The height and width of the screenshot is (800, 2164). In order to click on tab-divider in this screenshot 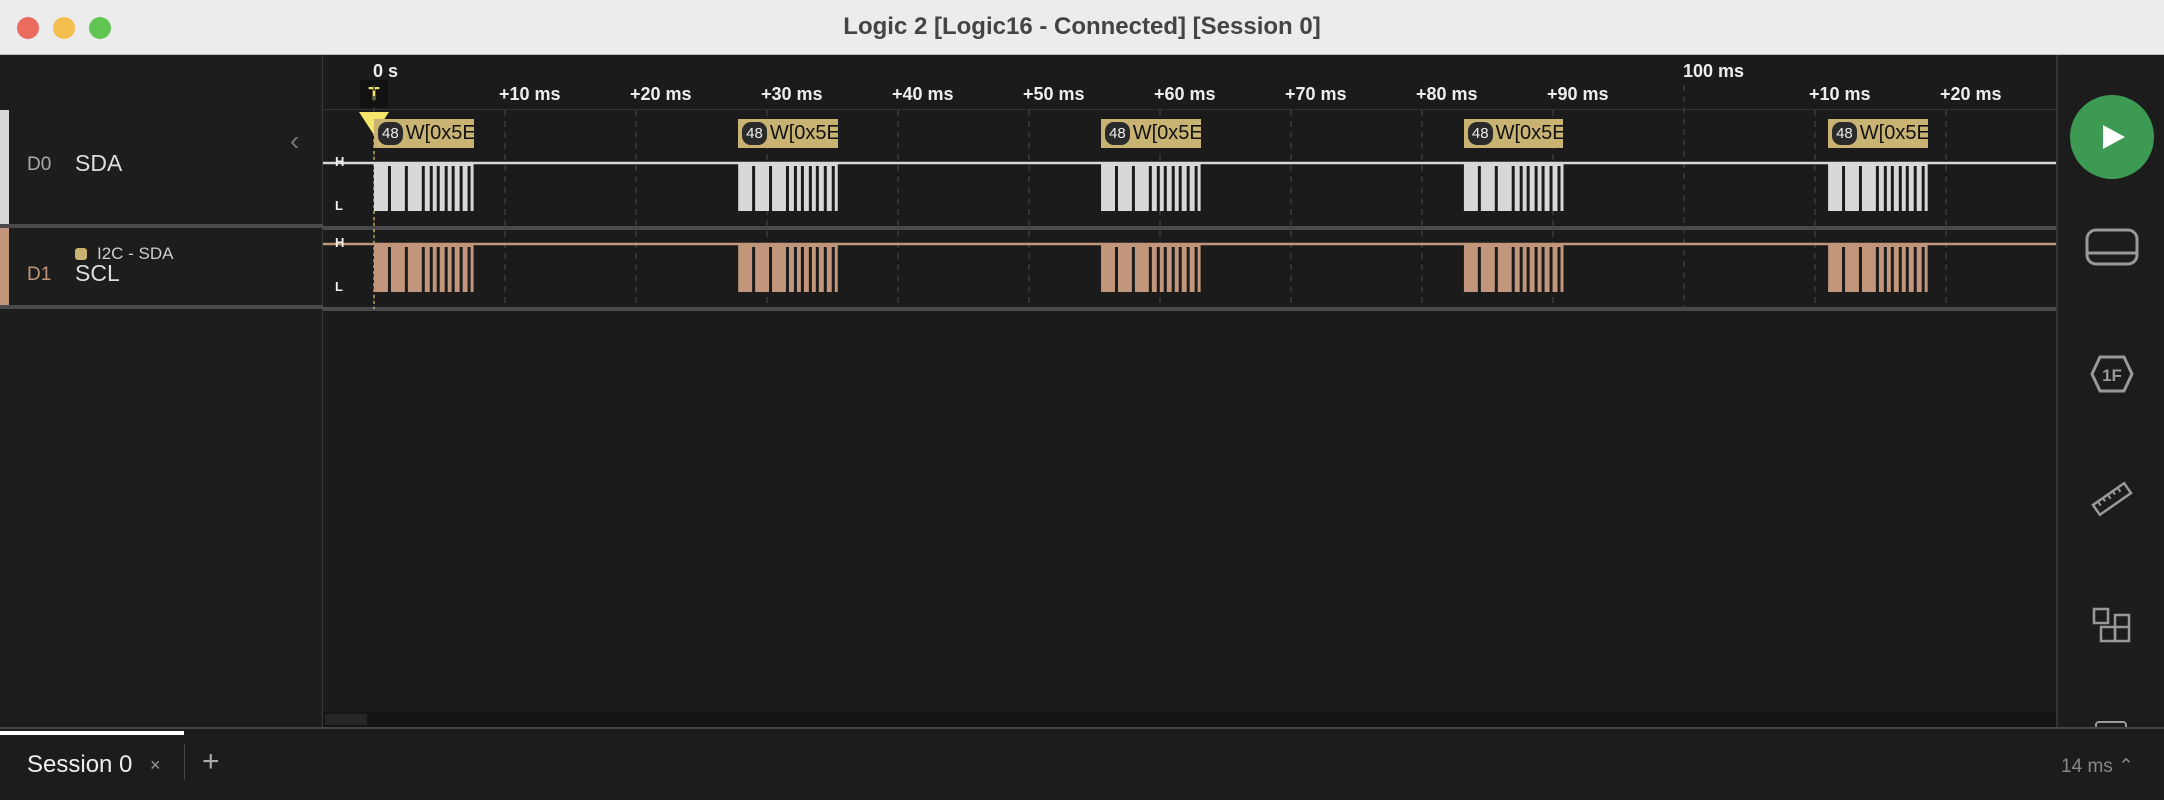, I will do `click(184, 762)`.